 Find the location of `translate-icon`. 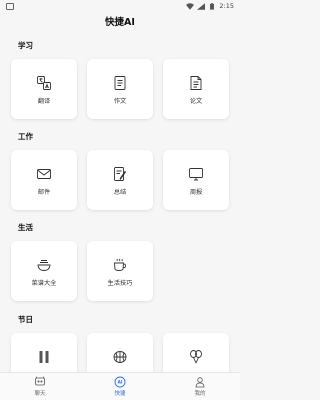

translate-icon is located at coordinates (44, 83).